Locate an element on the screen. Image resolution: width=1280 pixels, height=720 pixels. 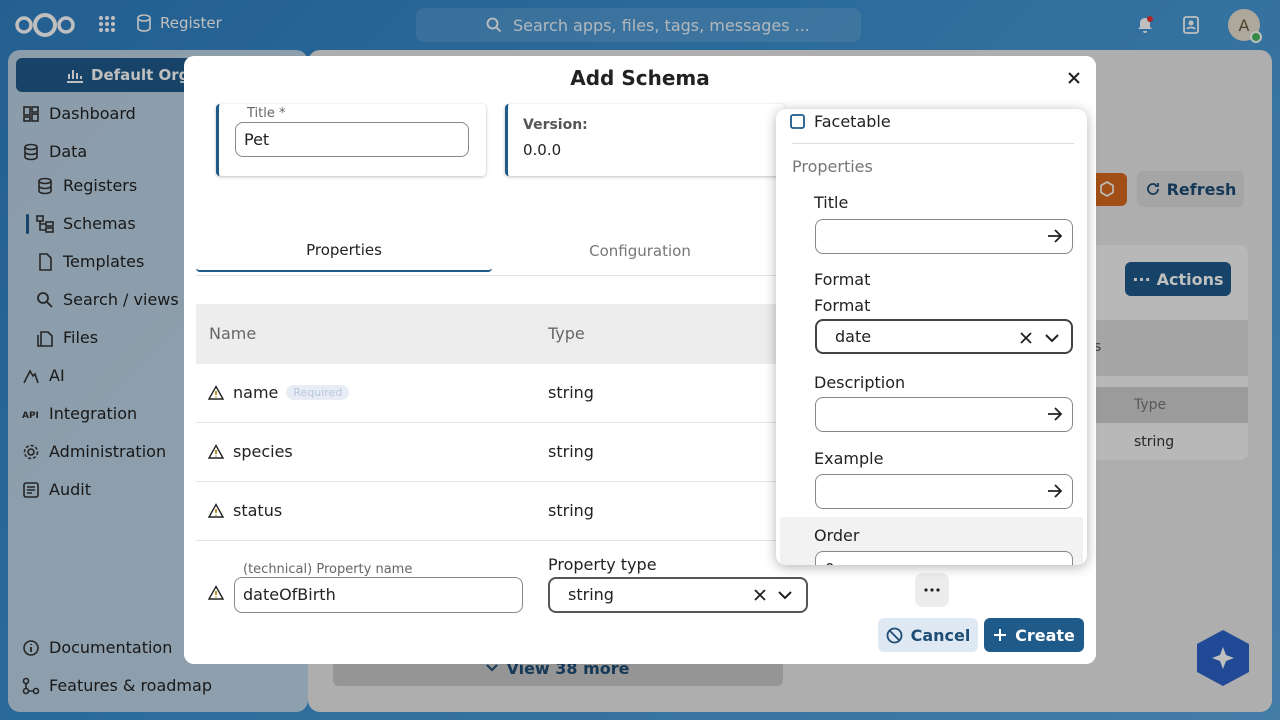
more-actions-button is located at coordinates (932, 590).